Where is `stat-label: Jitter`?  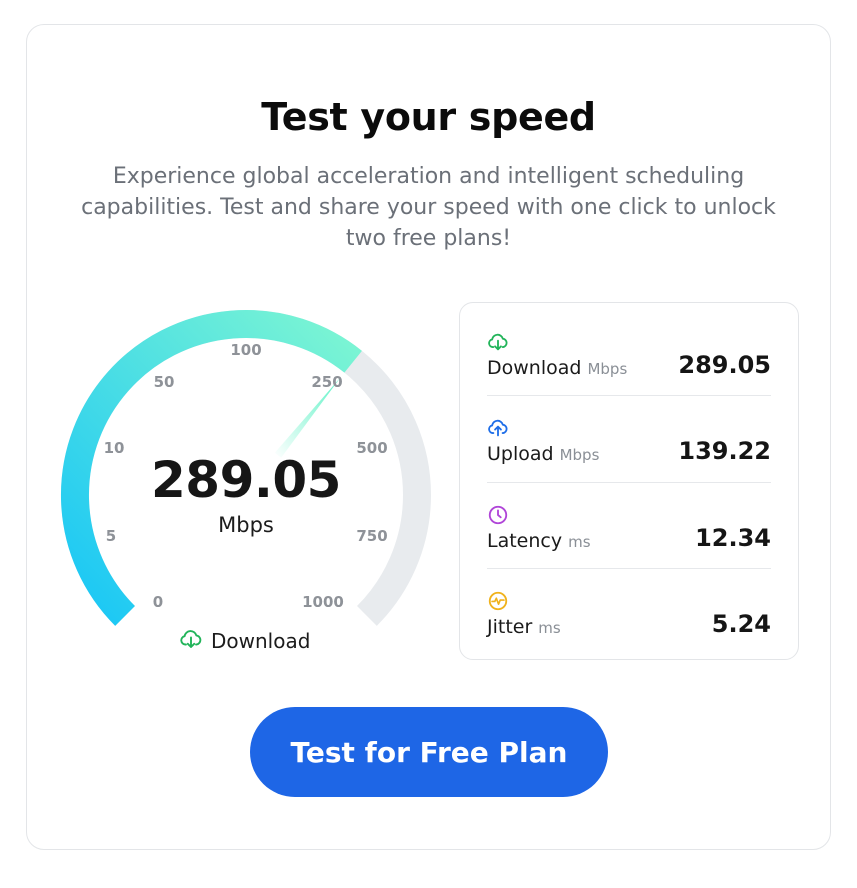
stat-label: Jitter is located at coordinates (510, 627).